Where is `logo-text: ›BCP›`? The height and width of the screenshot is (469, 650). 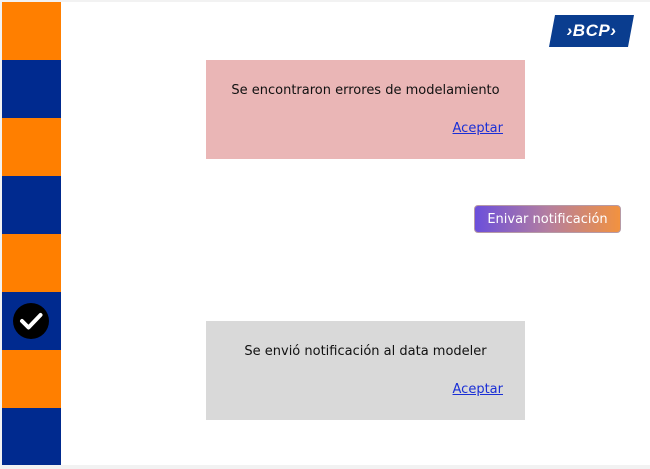 logo-text: ›BCP› is located at coordinates (591, 30).